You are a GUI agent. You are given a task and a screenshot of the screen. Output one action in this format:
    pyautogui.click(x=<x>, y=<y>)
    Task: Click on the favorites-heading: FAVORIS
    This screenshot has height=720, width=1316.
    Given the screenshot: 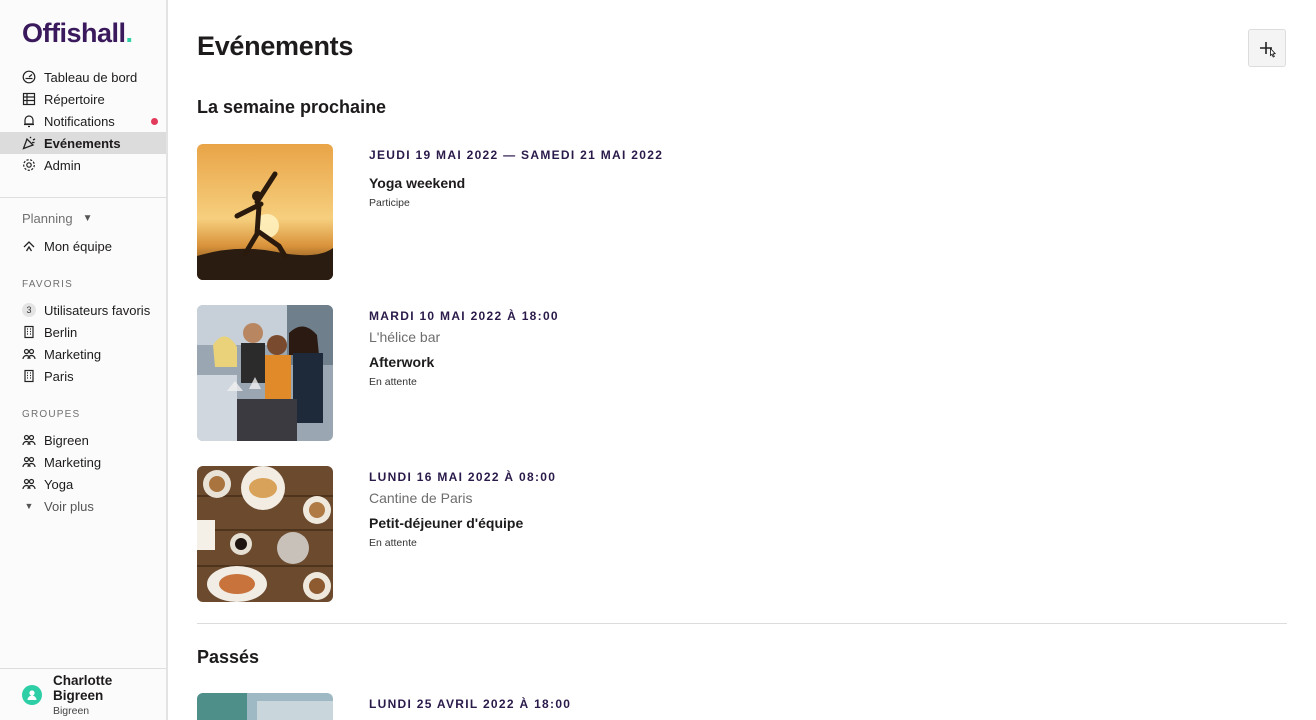 What is the action you would take?
    pyautogui.click(x=48, y=284)
    